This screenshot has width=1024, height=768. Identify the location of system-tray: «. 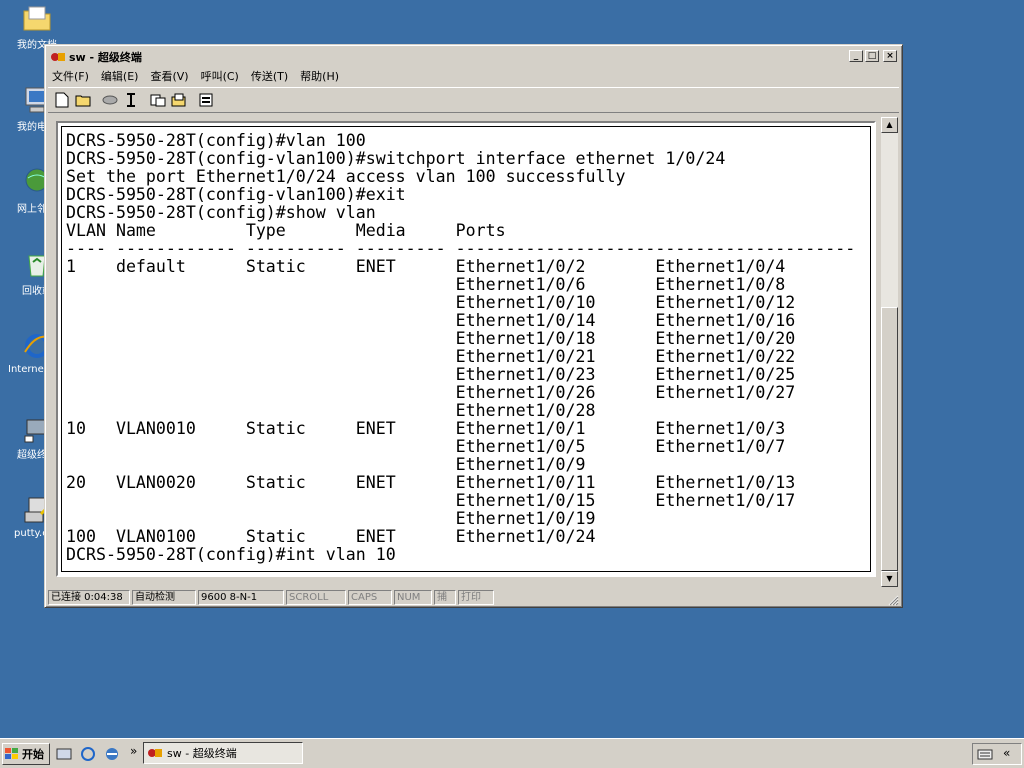
(997, 754).